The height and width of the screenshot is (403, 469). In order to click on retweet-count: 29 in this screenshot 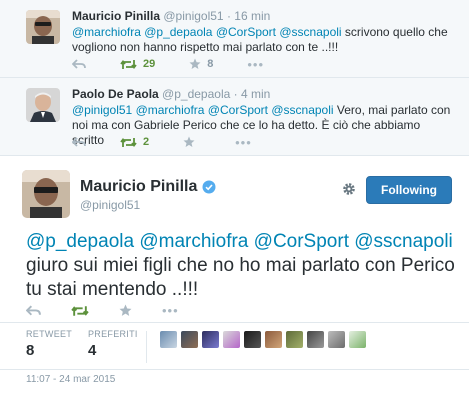, I will do `click(149, 64)`.